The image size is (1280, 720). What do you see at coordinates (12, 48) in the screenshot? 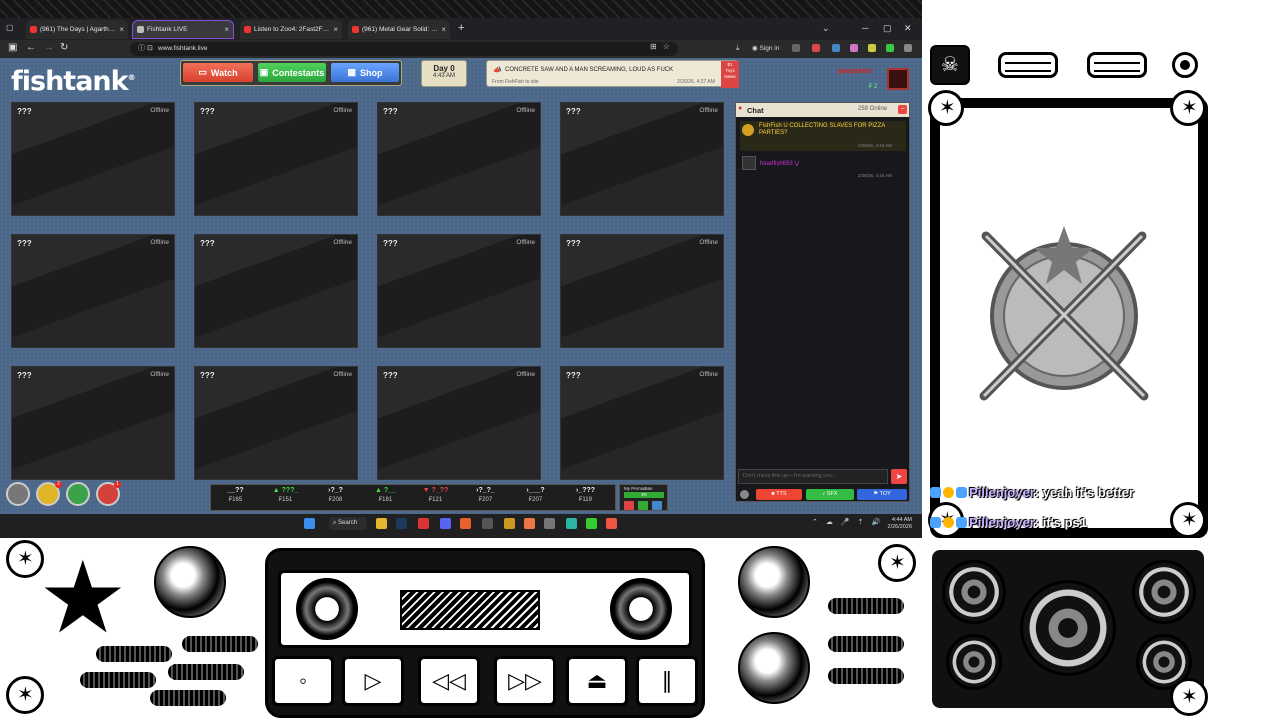
I see `sidebar-icon: ▣` at bounding box center [12, 48].